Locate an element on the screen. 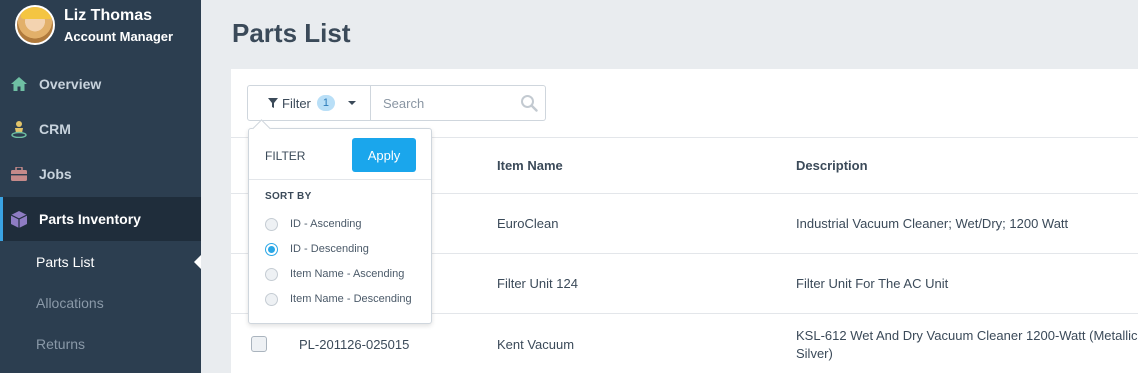 This screenshot has width=1138, height=373. page-title: Parts List is located at coordinates (291, 33).